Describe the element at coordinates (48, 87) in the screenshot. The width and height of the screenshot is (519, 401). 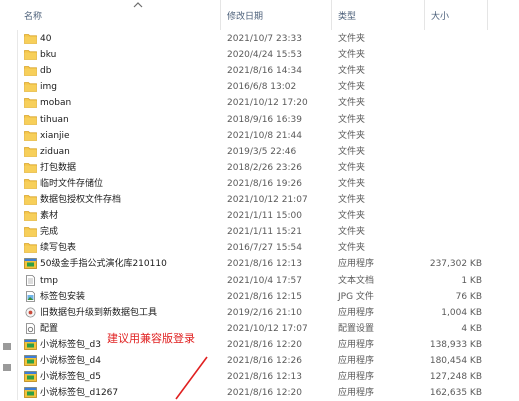
I see `file-name: img` at that location.